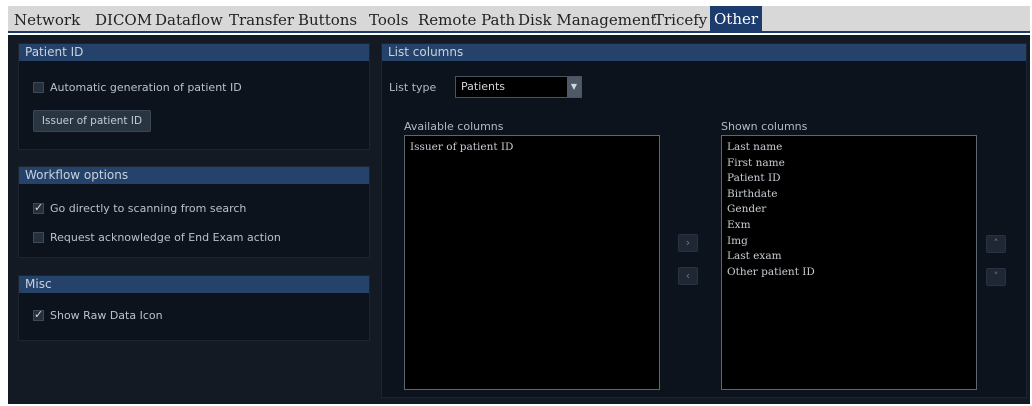 The height and width of the screenshot is (406, 1032). What do you see at coordinates (194, 52) in the screenshot?
I see `patient-id-header: Patient ID` at bounding box center [194, 52].